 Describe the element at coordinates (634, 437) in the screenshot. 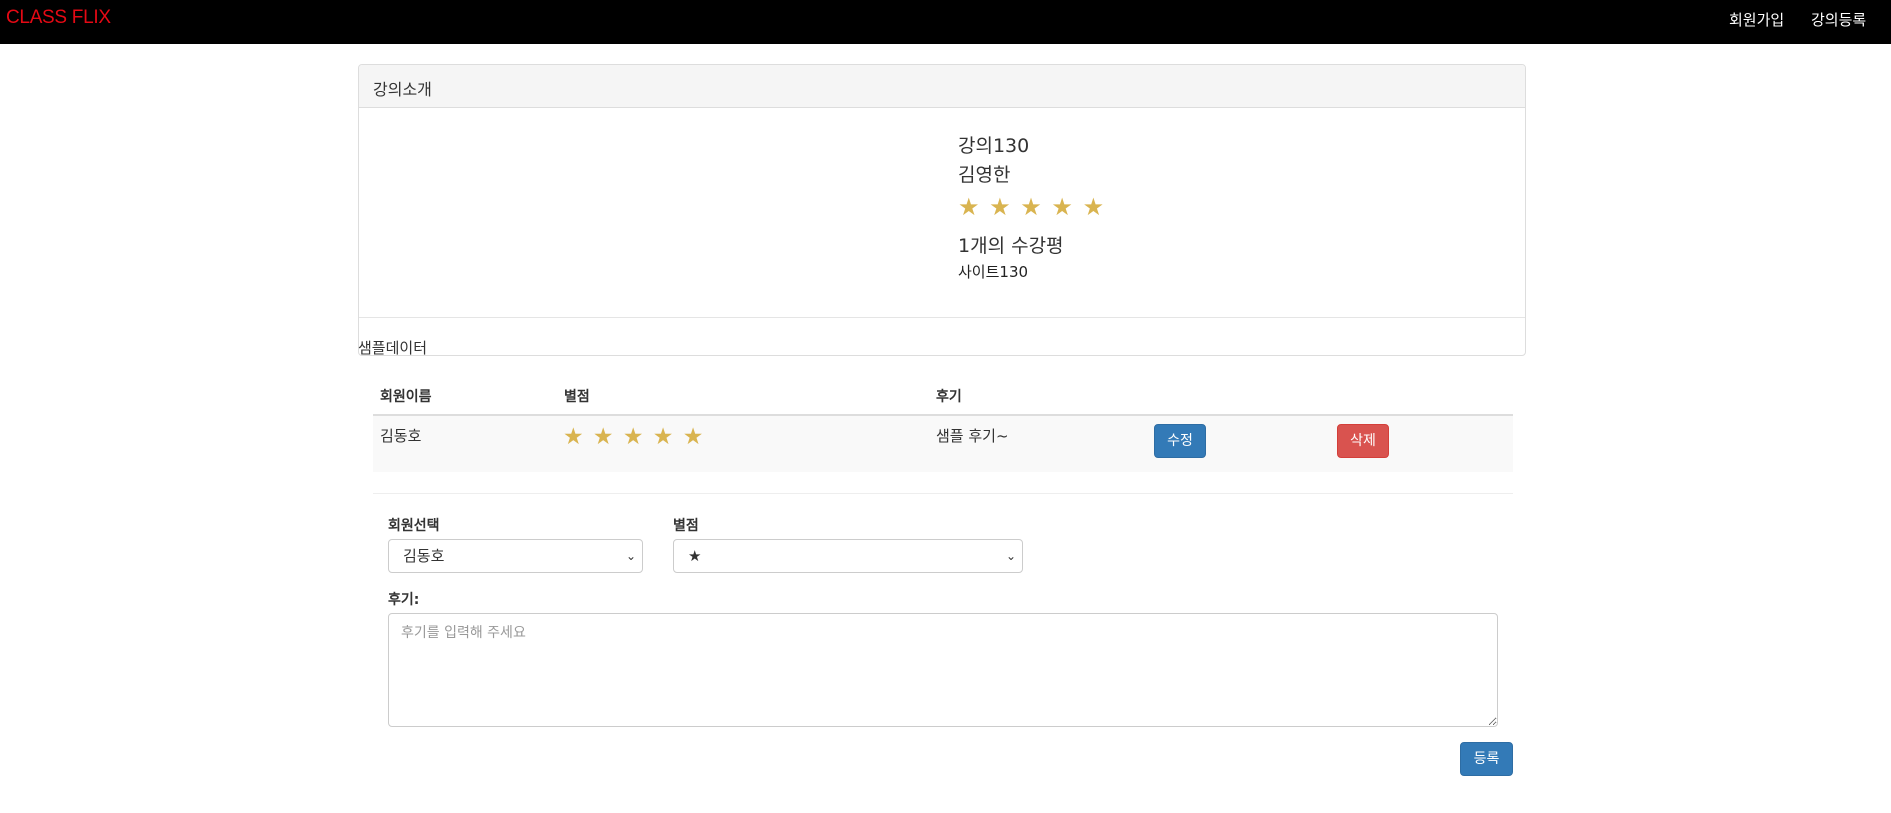

I see `row-rating-stars: ★ ★ ★ ★ ★` at that location.